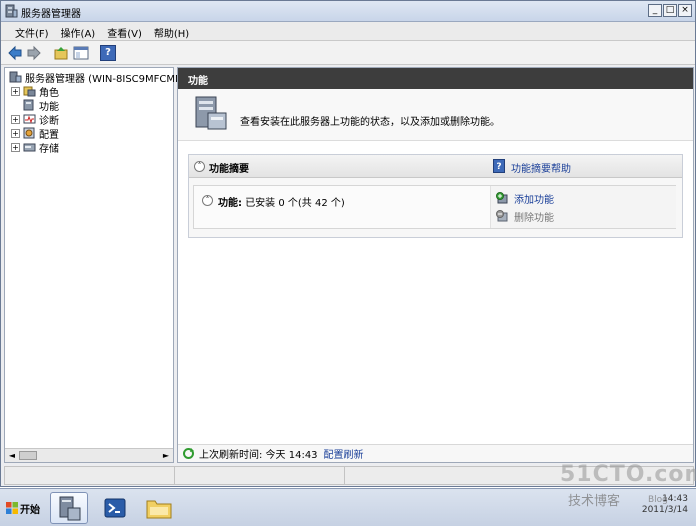 The width and height of the screenshot is (696, 526). Describe the element at coordinates (435, 78) in the screenshot. I see `pane-header: 功能` at that location.